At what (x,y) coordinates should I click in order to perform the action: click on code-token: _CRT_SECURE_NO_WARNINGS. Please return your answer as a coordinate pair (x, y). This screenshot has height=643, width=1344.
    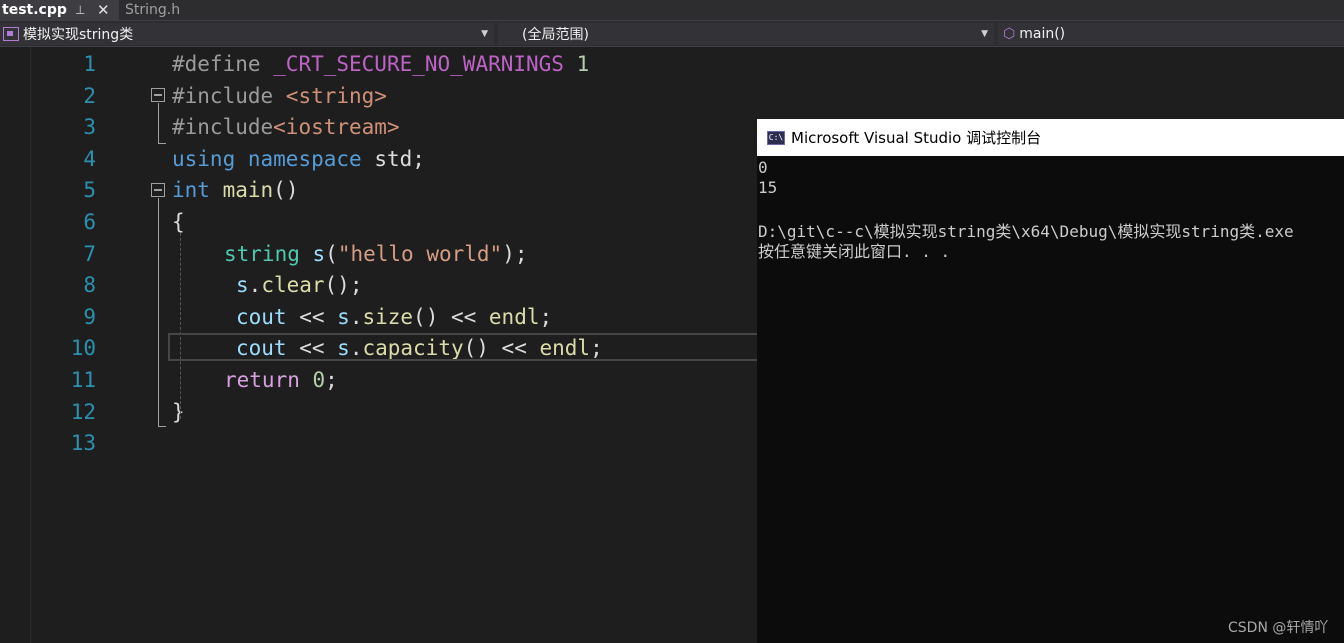
    Looking at the image, I should click on (418, 64).